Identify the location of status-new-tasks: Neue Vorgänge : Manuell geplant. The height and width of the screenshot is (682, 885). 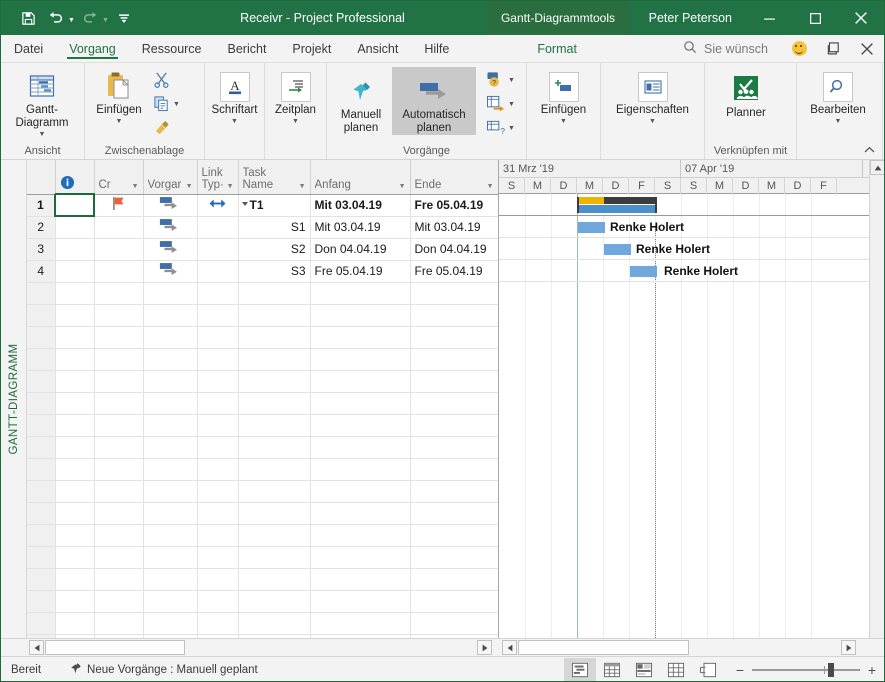
(163, 669).